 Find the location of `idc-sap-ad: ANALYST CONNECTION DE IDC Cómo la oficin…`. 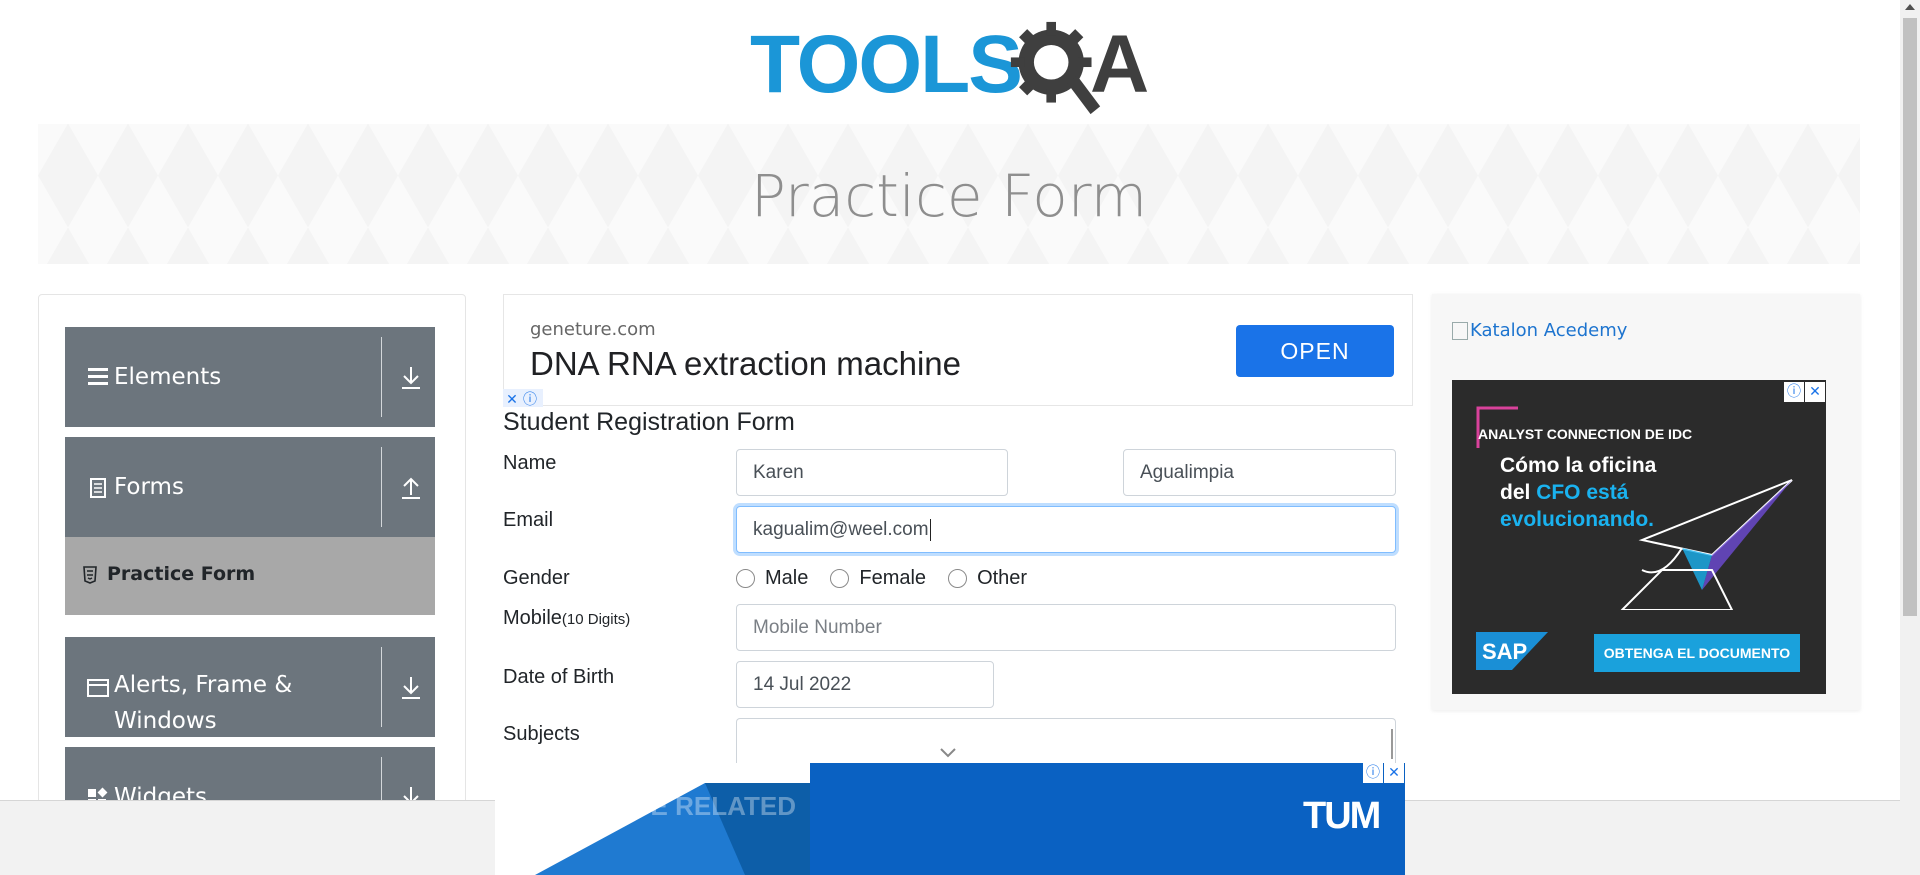

idc-sap-ad: ANALYST CONNECTION DE IDC Cómo la oficin… is located at coordinates (1639, 537).